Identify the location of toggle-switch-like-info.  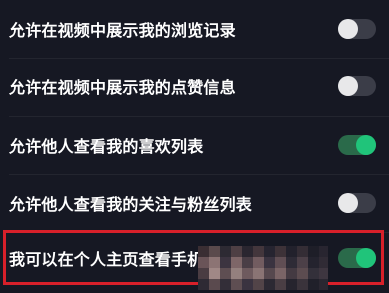
(357, 86).